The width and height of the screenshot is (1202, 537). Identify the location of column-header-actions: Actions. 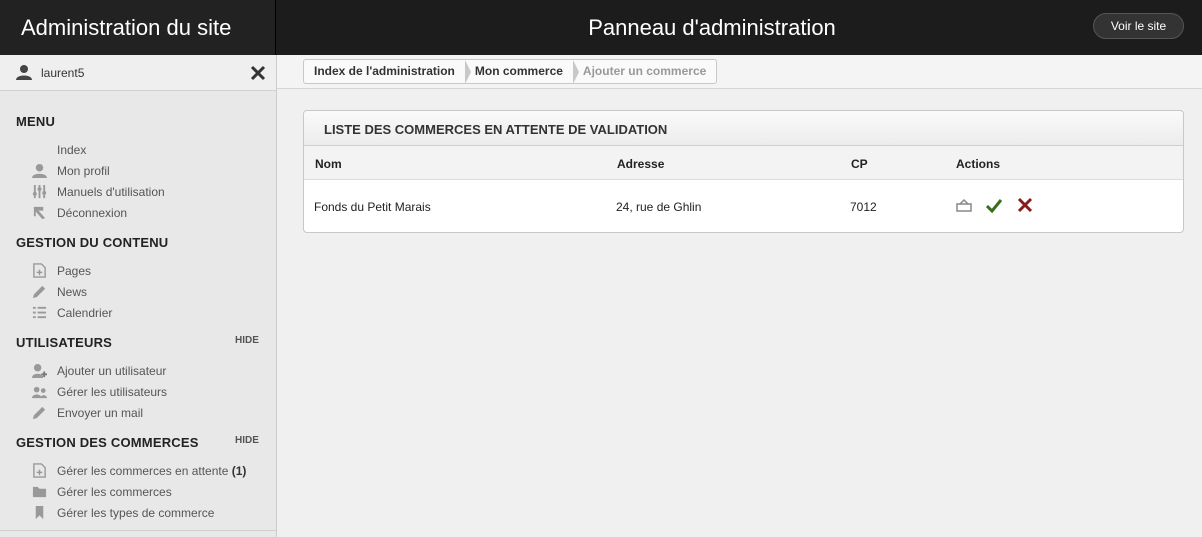
(978, 164).